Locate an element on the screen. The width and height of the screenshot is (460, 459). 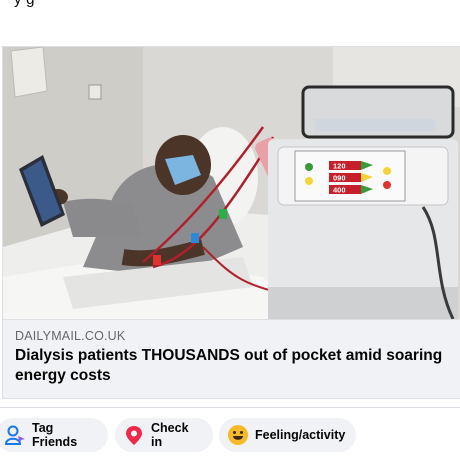
tag-friends-button: Tag Friends is located at coordinates (54, 435).